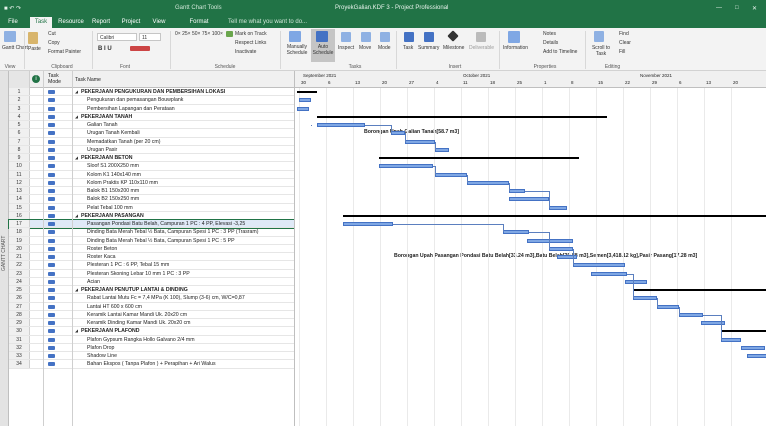 This screenshot has width=766, height=426. Describe the element at coordinates (189, 191) in the screenshot. I see `task-name: Balok B1 150x200 mm` at that location.